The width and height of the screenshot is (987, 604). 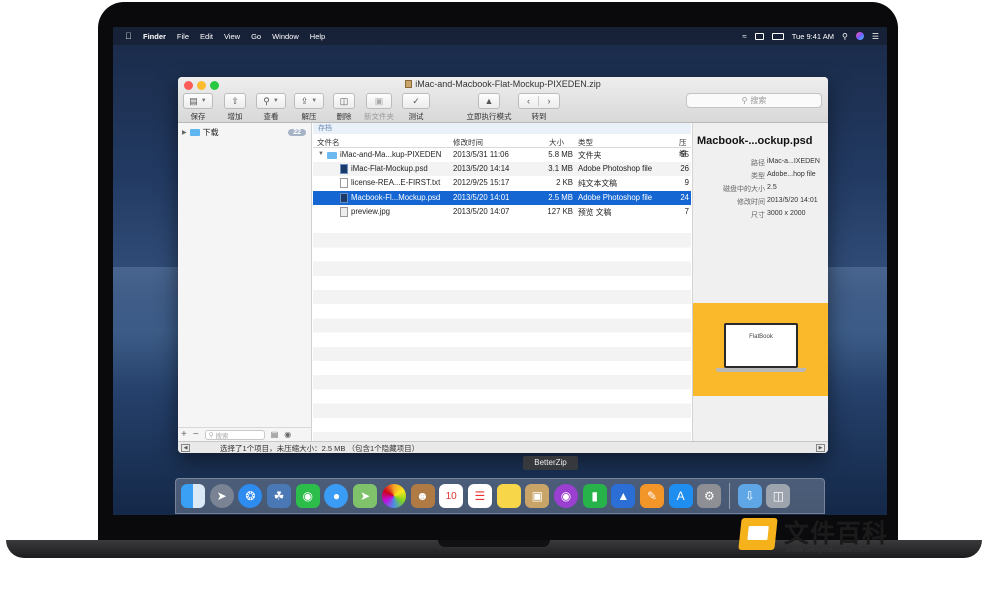 I want to click on maps-icon: ➤, so click(x=365, y=496).